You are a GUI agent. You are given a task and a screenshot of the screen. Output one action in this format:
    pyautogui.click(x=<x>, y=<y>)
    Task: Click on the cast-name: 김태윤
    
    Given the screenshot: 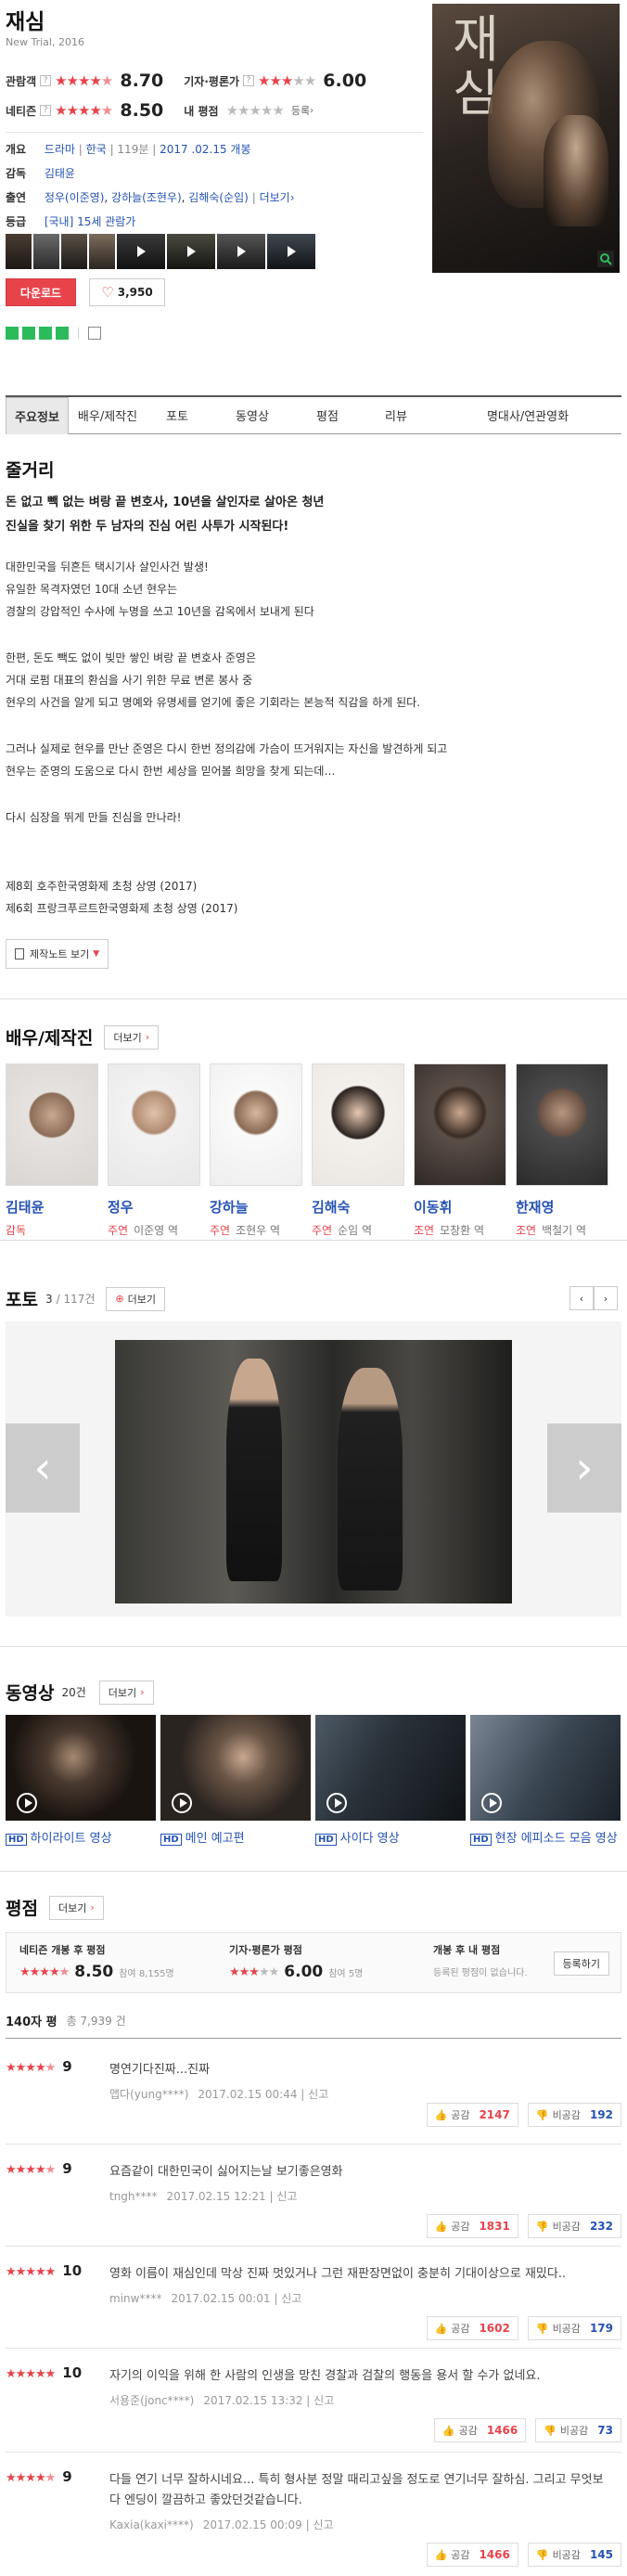 What is the action you would take?
    pyautogui.click(x=54, y=1207)
    